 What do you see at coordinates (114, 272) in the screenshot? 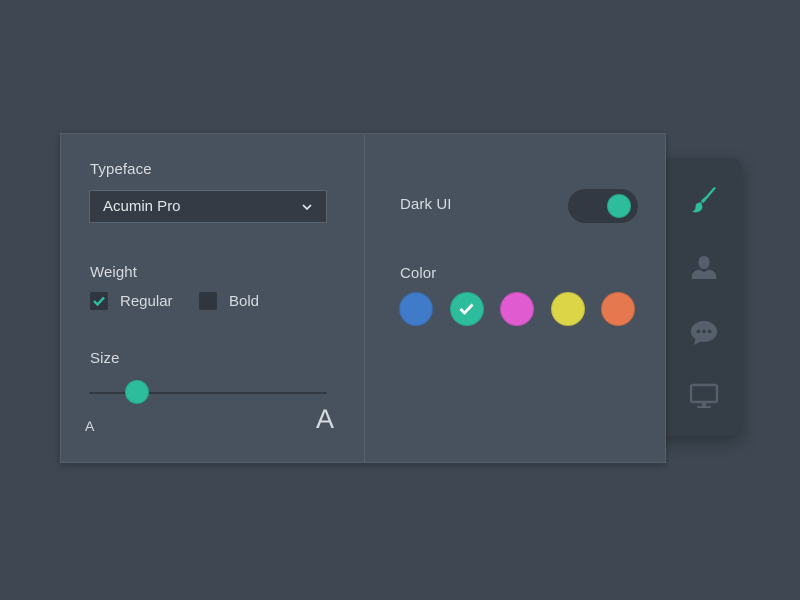
I see `weight-label: Weight` at bounding box center [114, 272].